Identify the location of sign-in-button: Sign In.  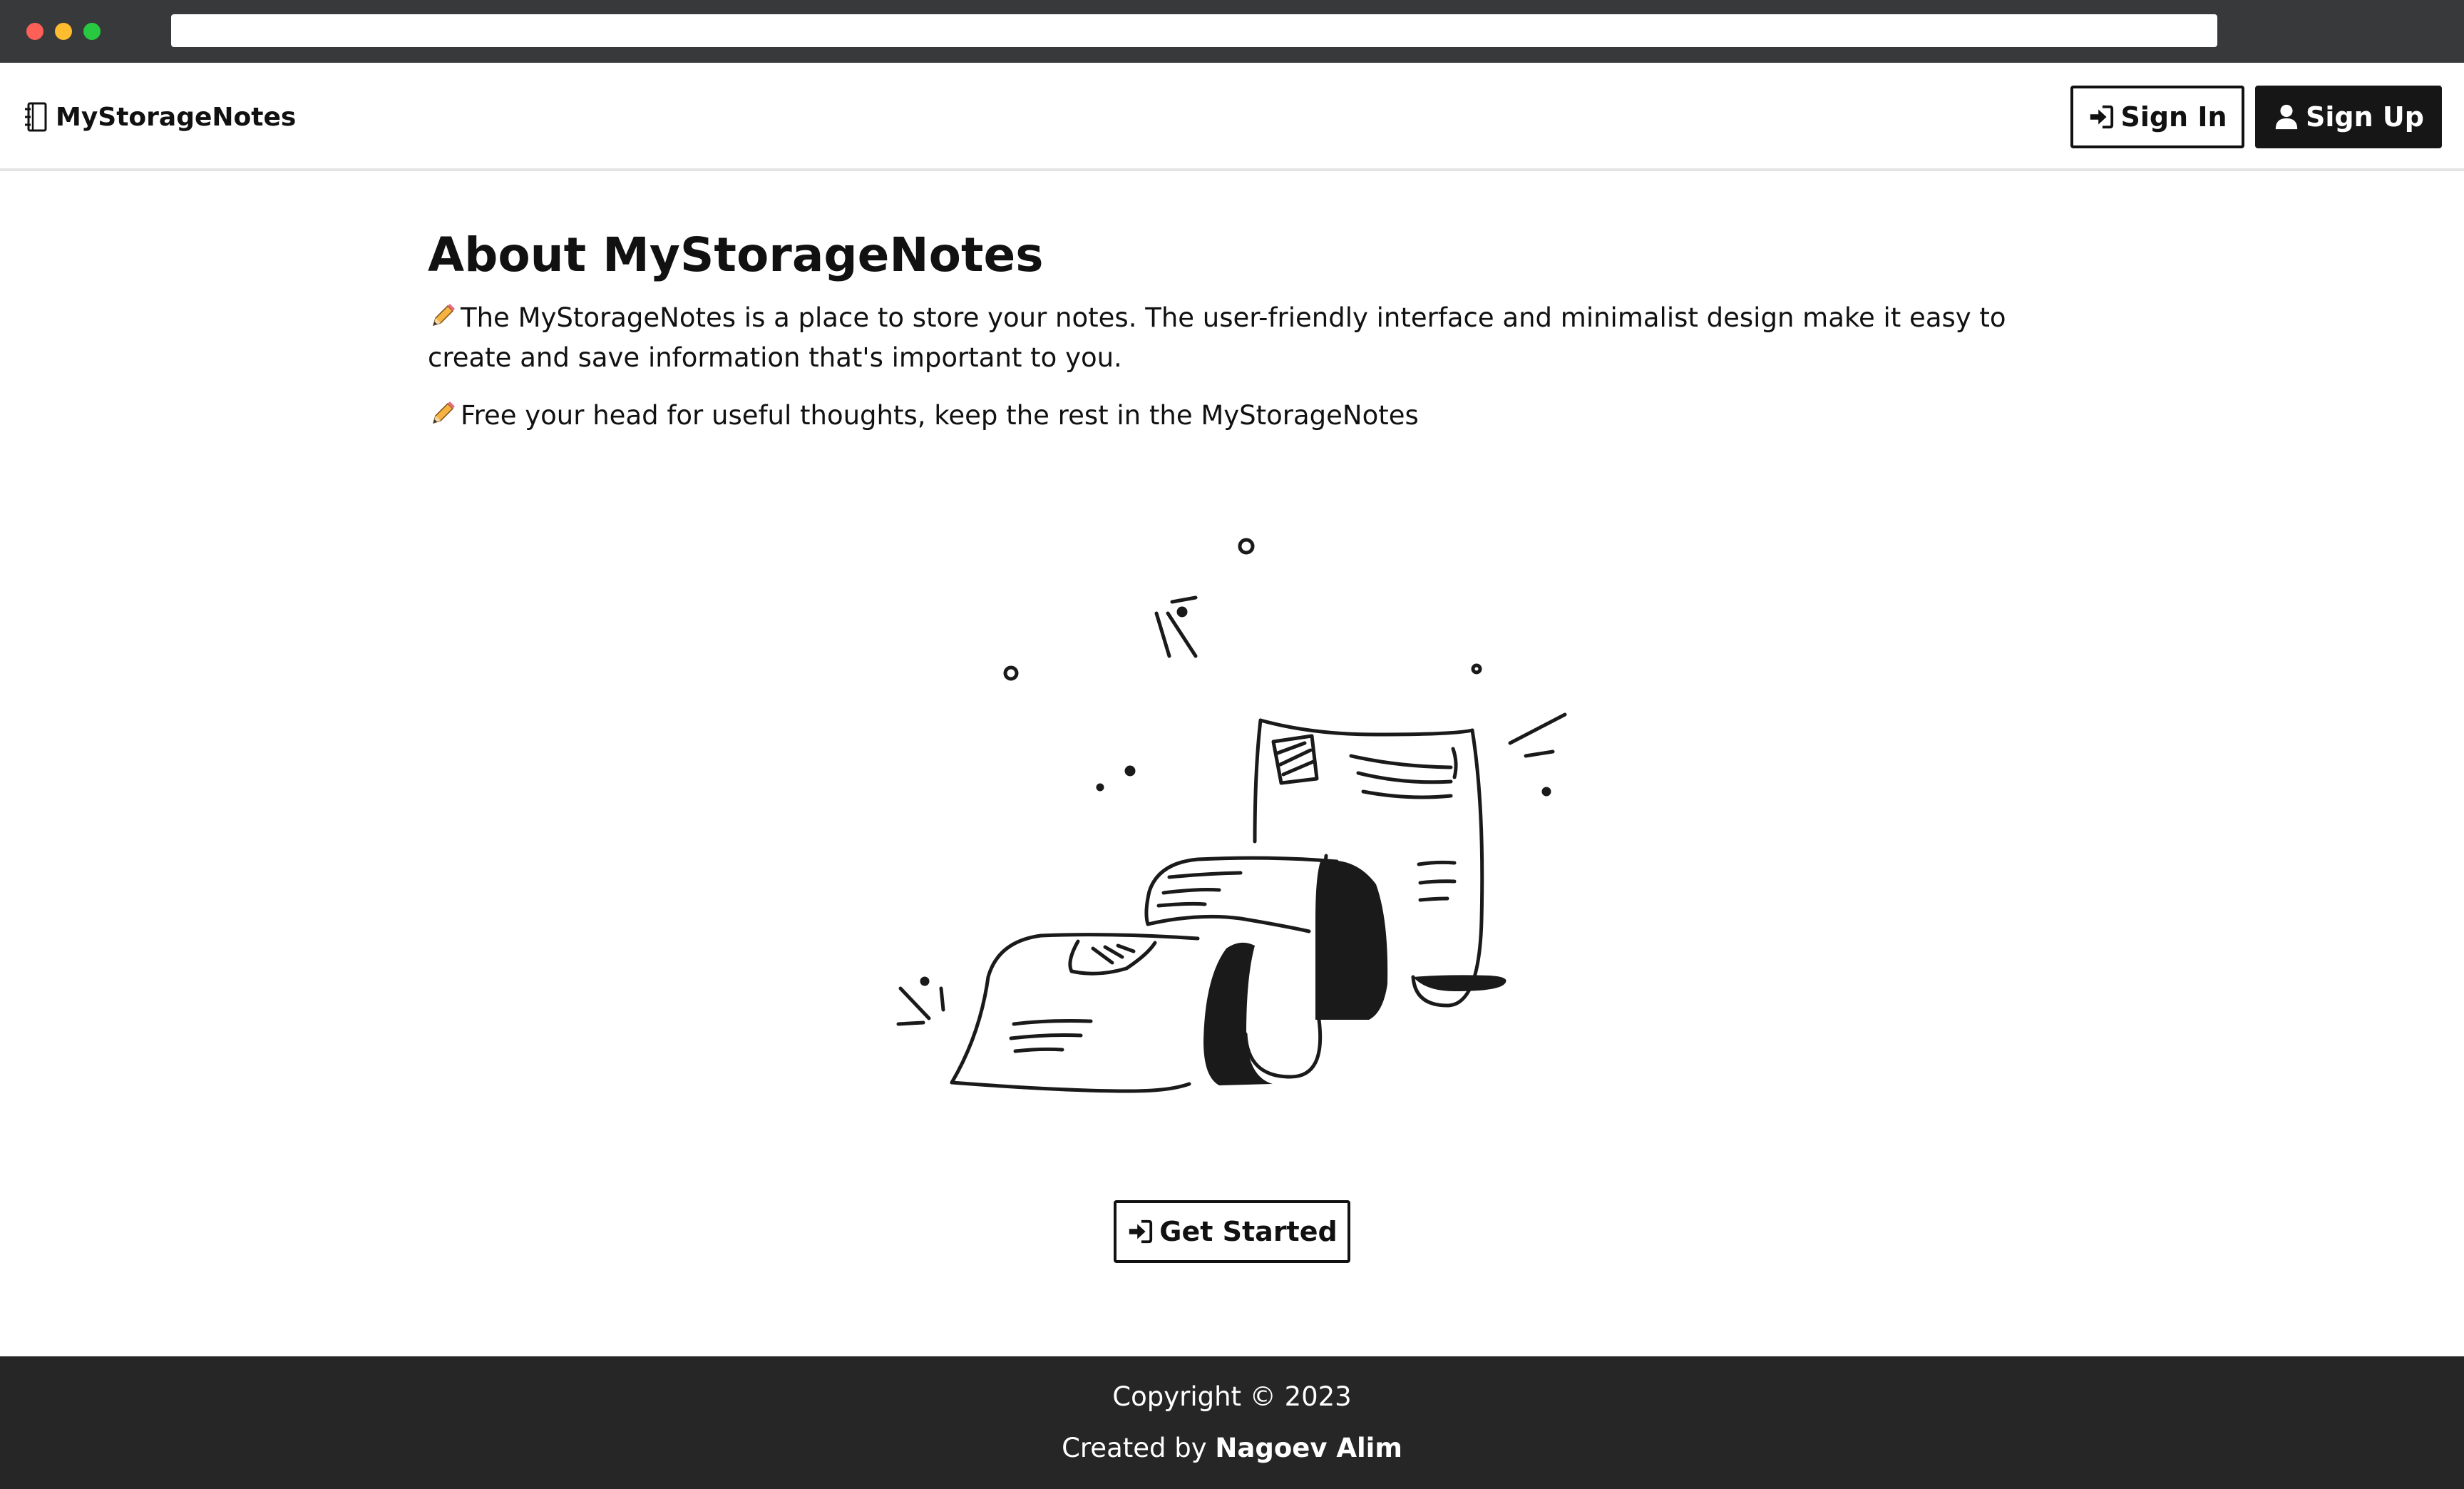
(2157, 117).